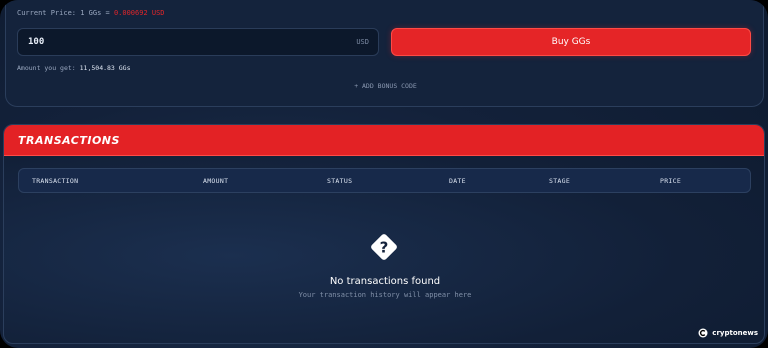 The width and height of the screenshot is (768, 348). I want to click on currency-label: USD, so click(362, 42).